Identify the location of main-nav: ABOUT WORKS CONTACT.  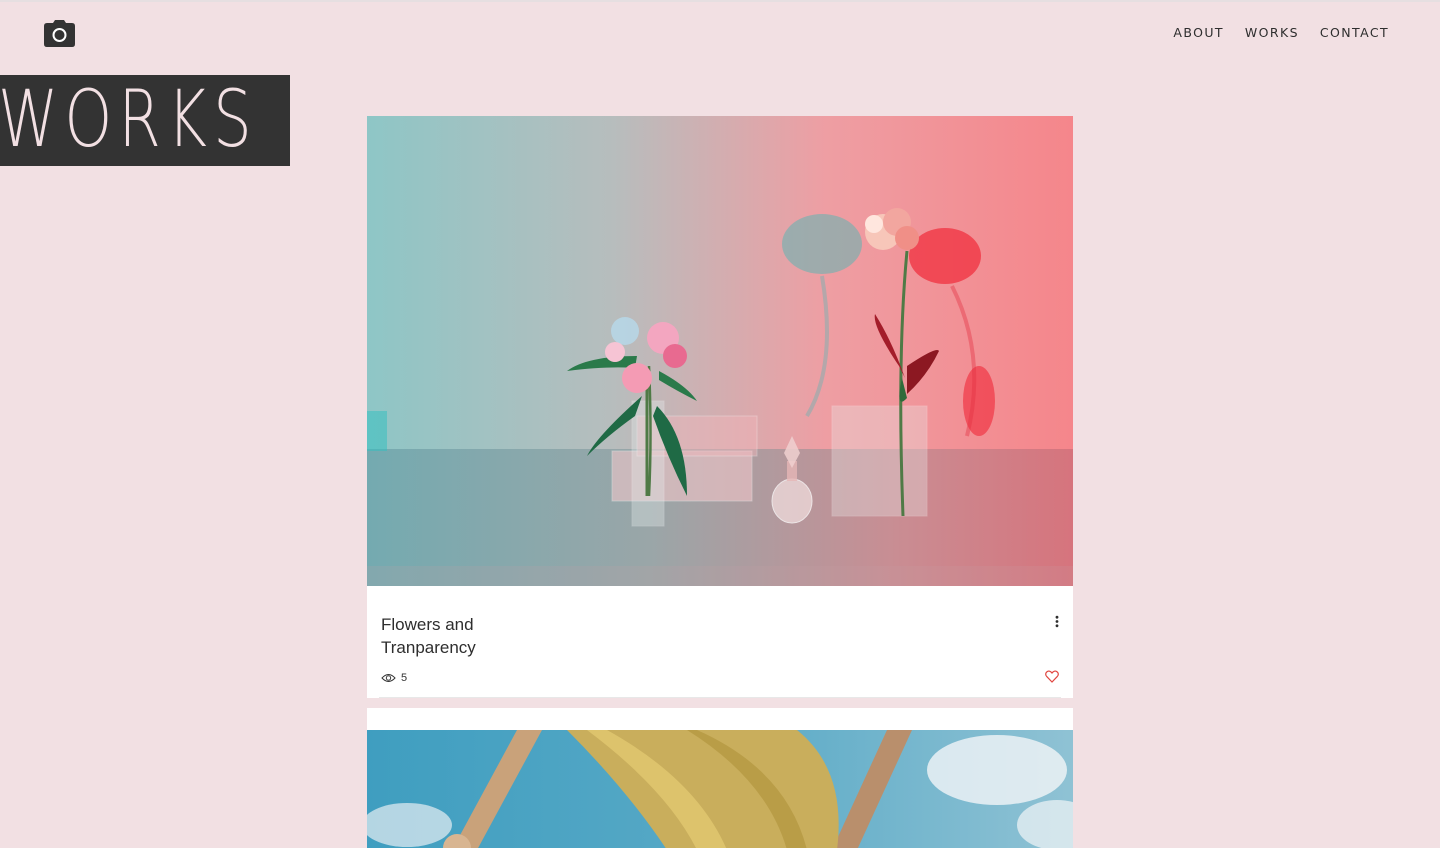
(1281, 32).